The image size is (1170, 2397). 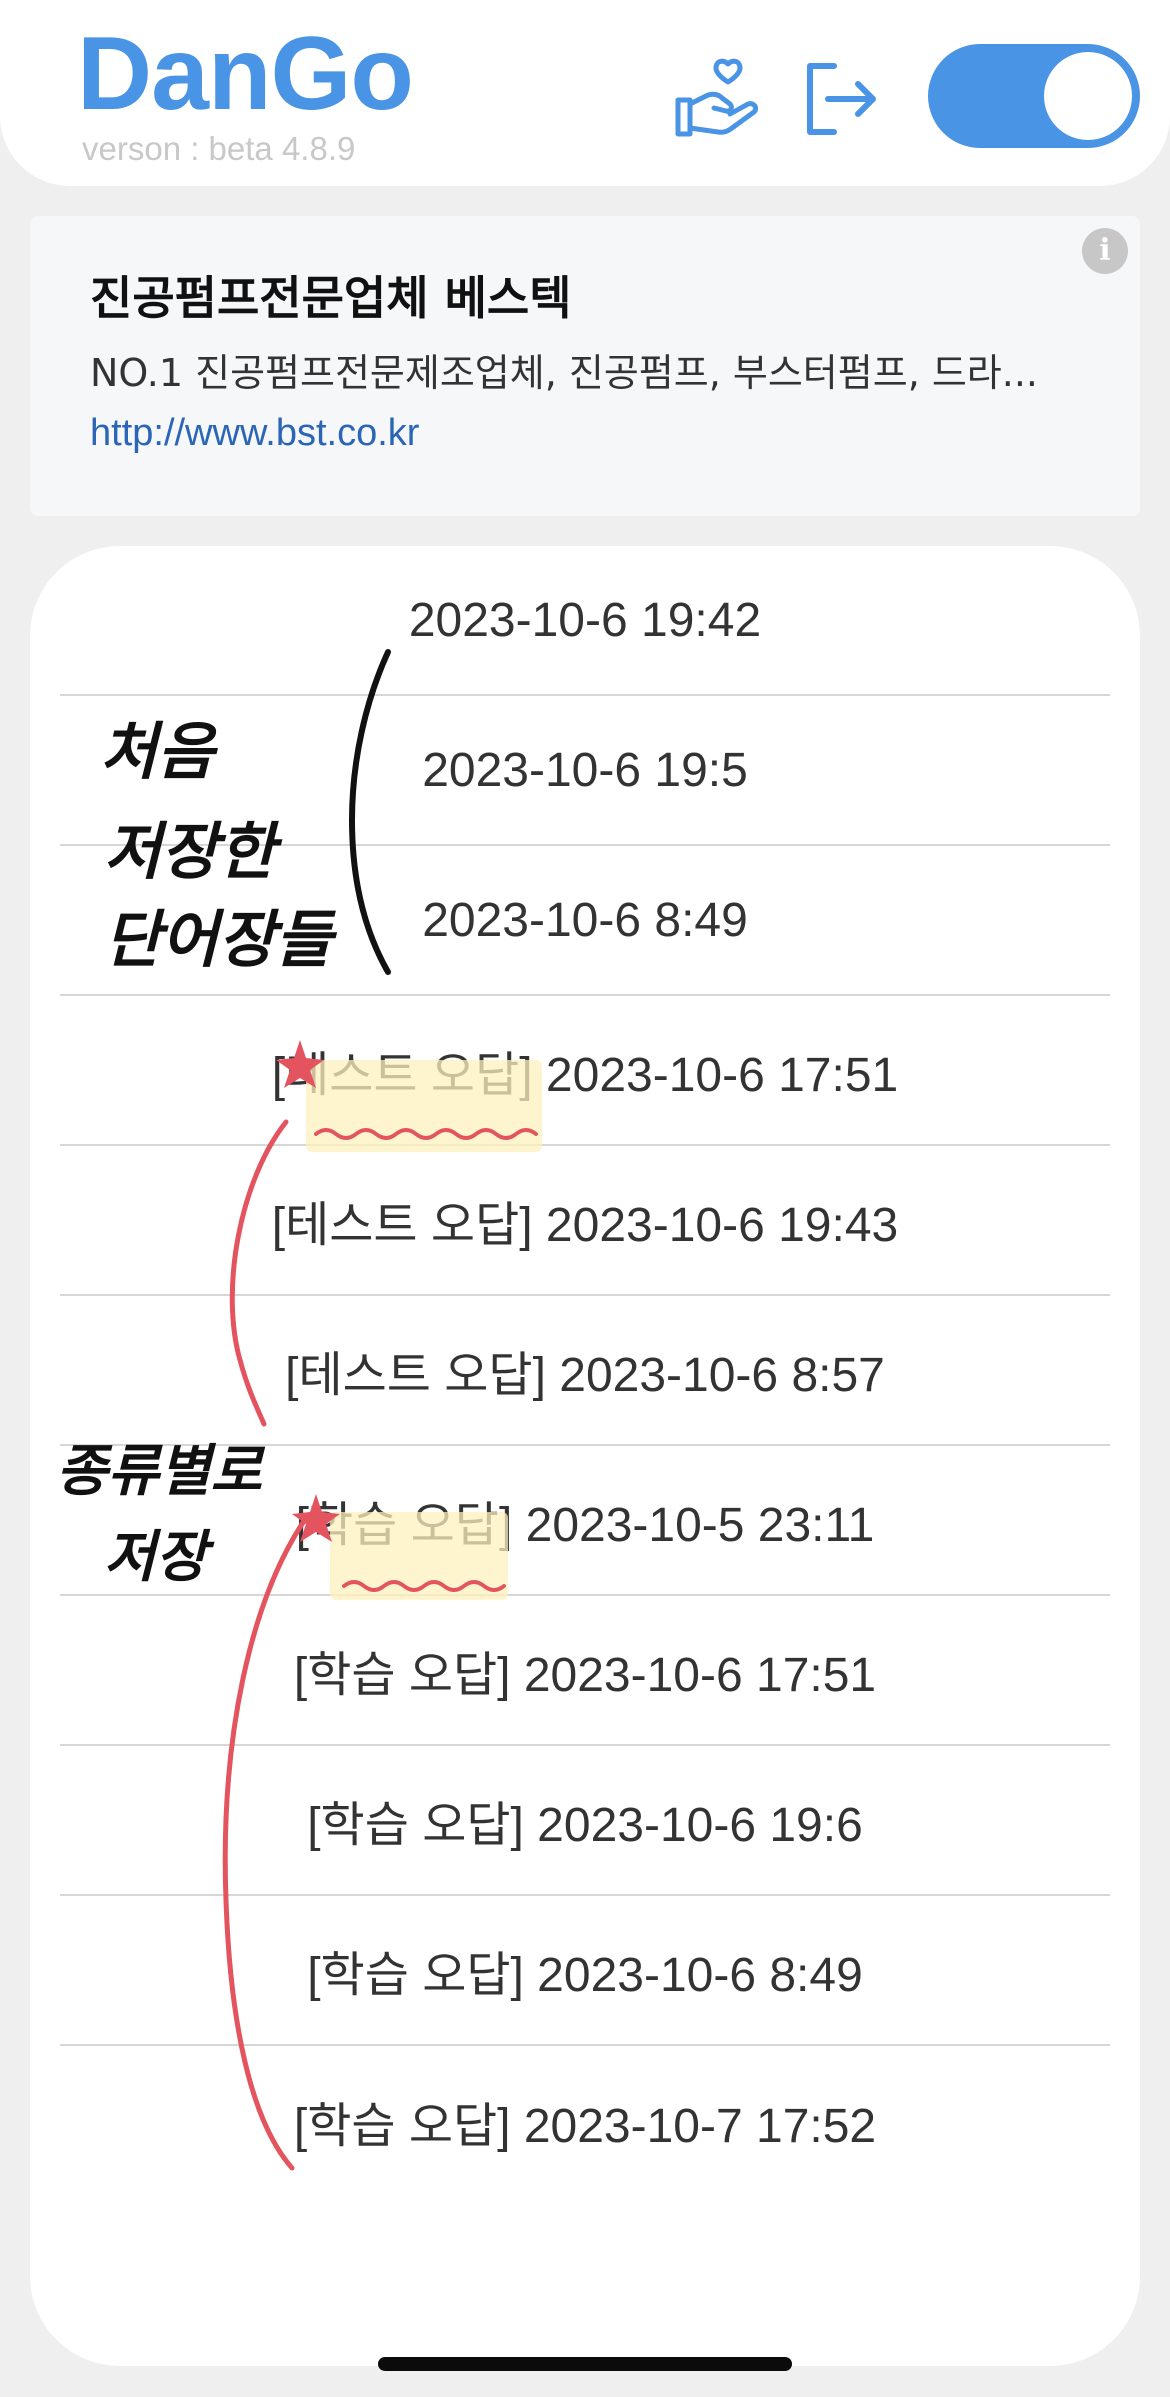 What do you see at coordinates (585, 920) in the screenshot?
I see `list-item-label: 2023-10-6 8:49` at bounding box center [585, 920].